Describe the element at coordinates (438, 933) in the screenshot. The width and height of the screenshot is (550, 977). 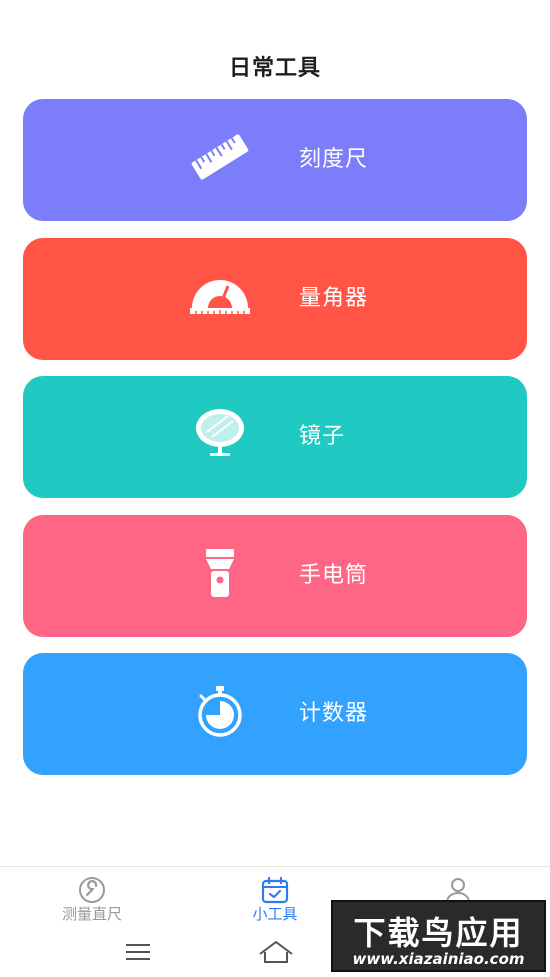
I see `watermark-title: 下载鸟应用` at that location.